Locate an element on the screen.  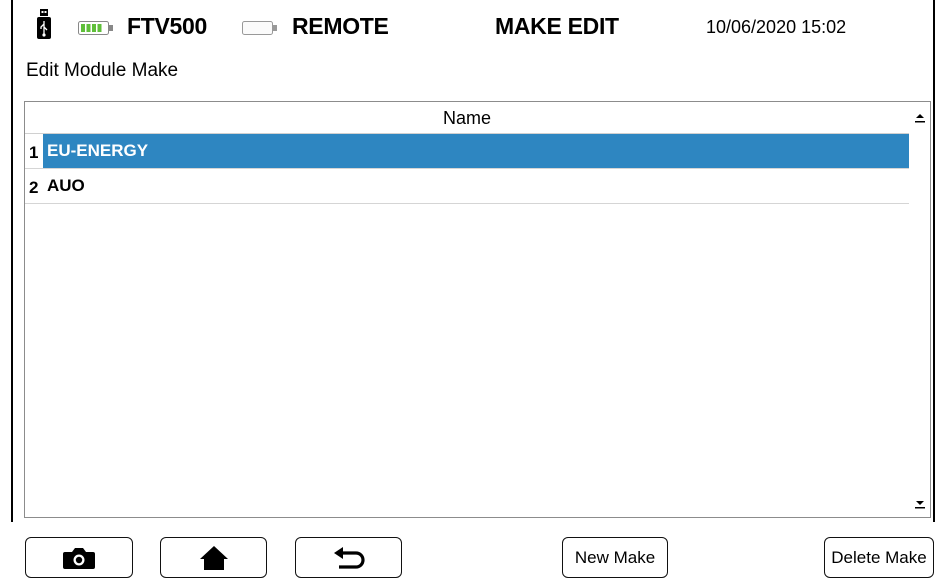
frame-border-left is located at coordinates (12, 261).